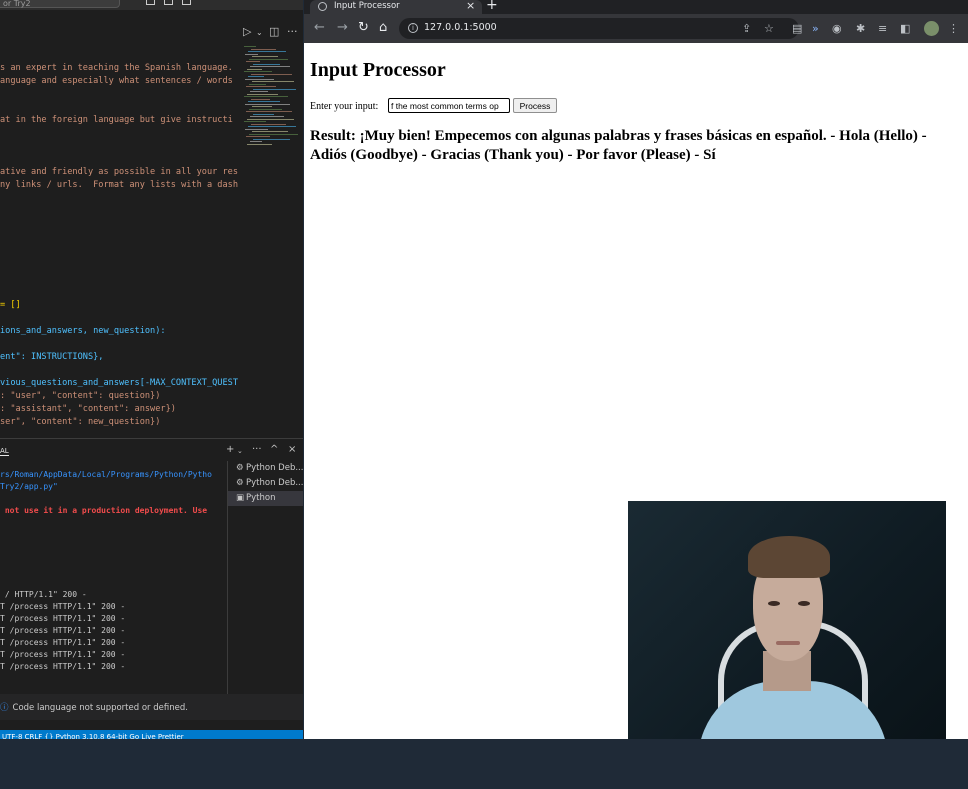  I want to click on notification-bar: ⓘ Code language not supported or defined., so click(151, 707).